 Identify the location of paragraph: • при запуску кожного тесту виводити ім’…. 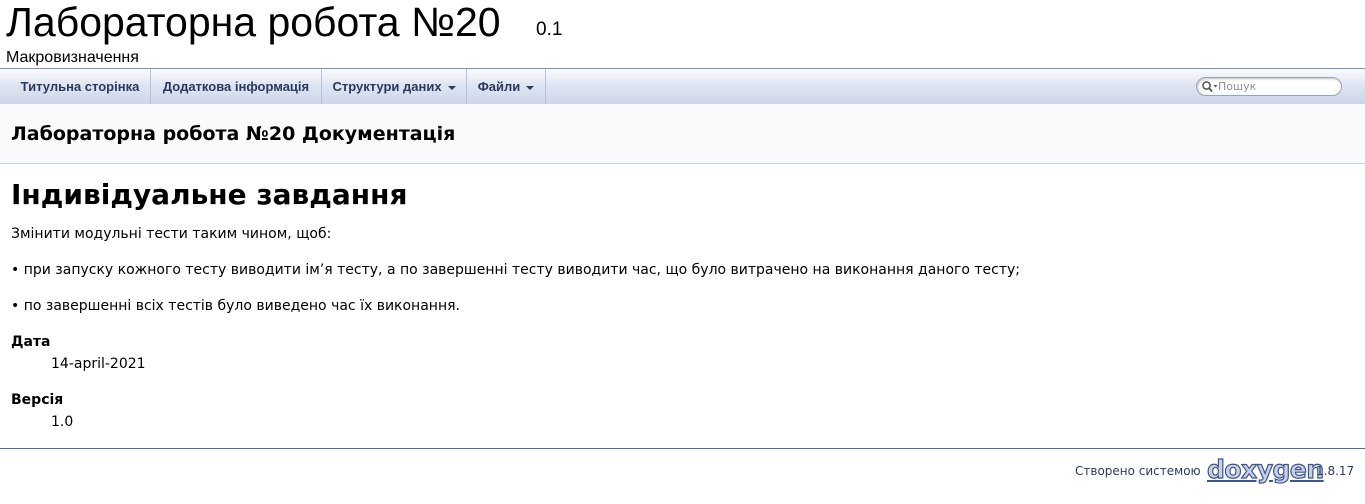
(515, 270).